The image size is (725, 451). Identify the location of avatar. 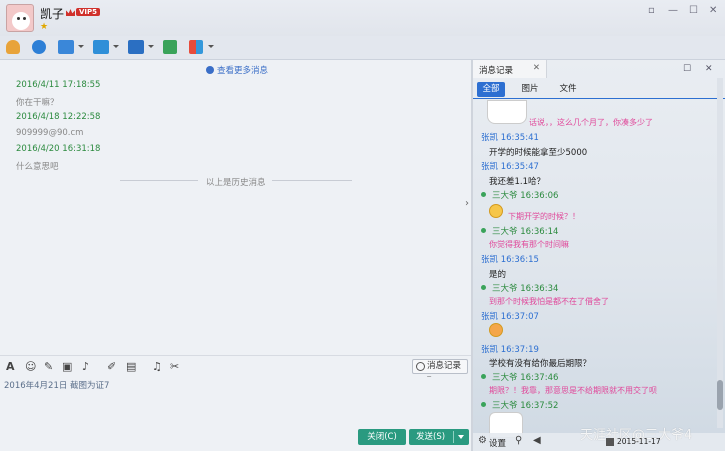
(20, 18).